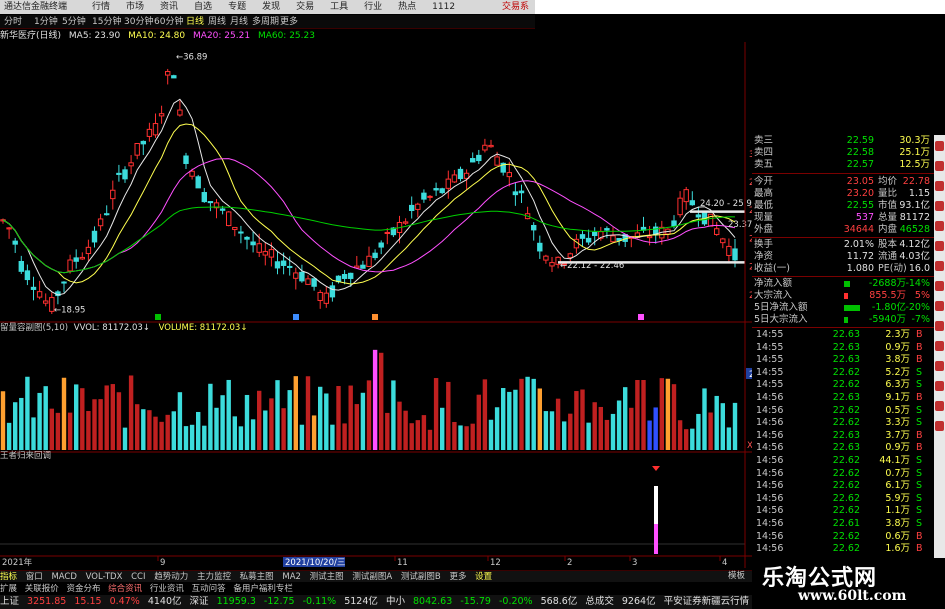 This screenshot has width=945, height=609. I want to click on period-daily: 日线, so click(195, 22).